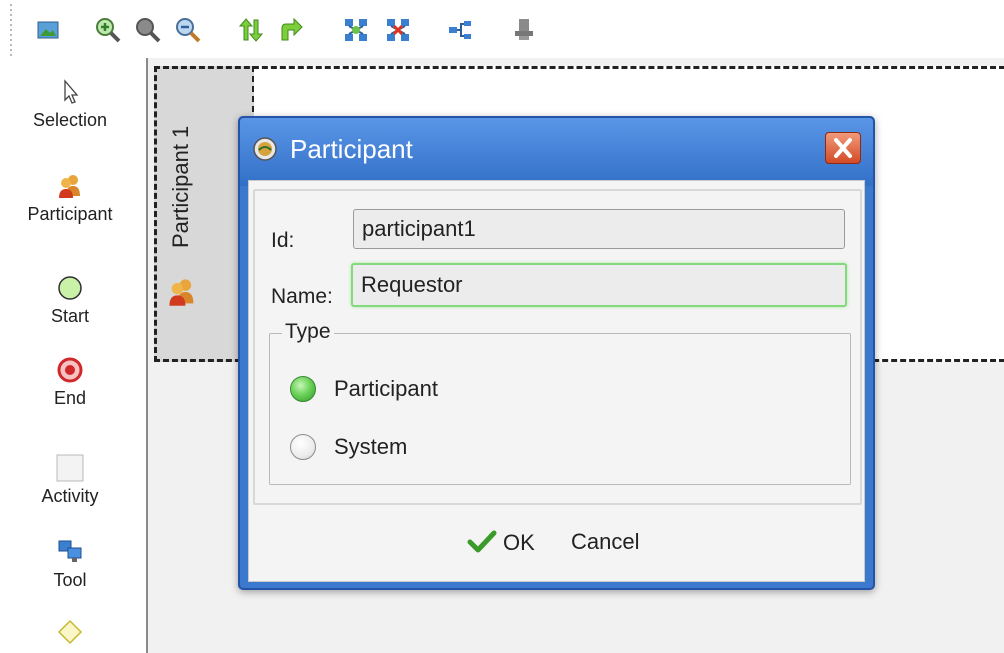 The height and width of the screenshot is (653, 1004). Describe the element at coordinates (371, 446) in the screenshot. I see `radio-label: System` at that location.